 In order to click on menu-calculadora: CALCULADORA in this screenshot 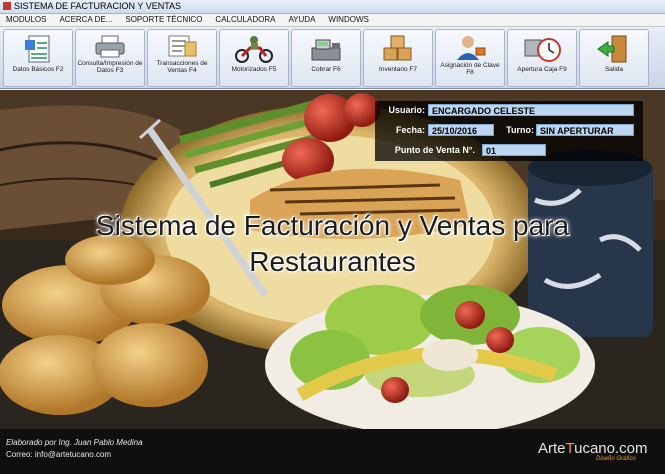, I will do `click(245, 20)`.